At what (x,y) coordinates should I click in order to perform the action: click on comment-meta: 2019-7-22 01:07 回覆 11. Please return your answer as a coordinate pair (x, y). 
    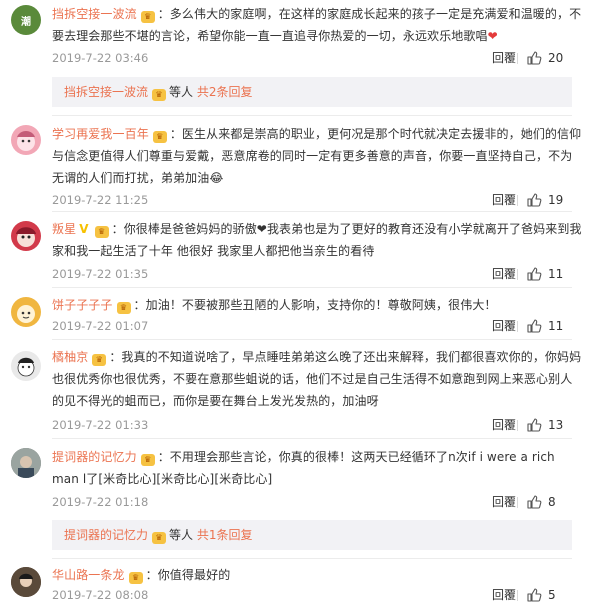
    Looking at the image, I should click on (312, 326).